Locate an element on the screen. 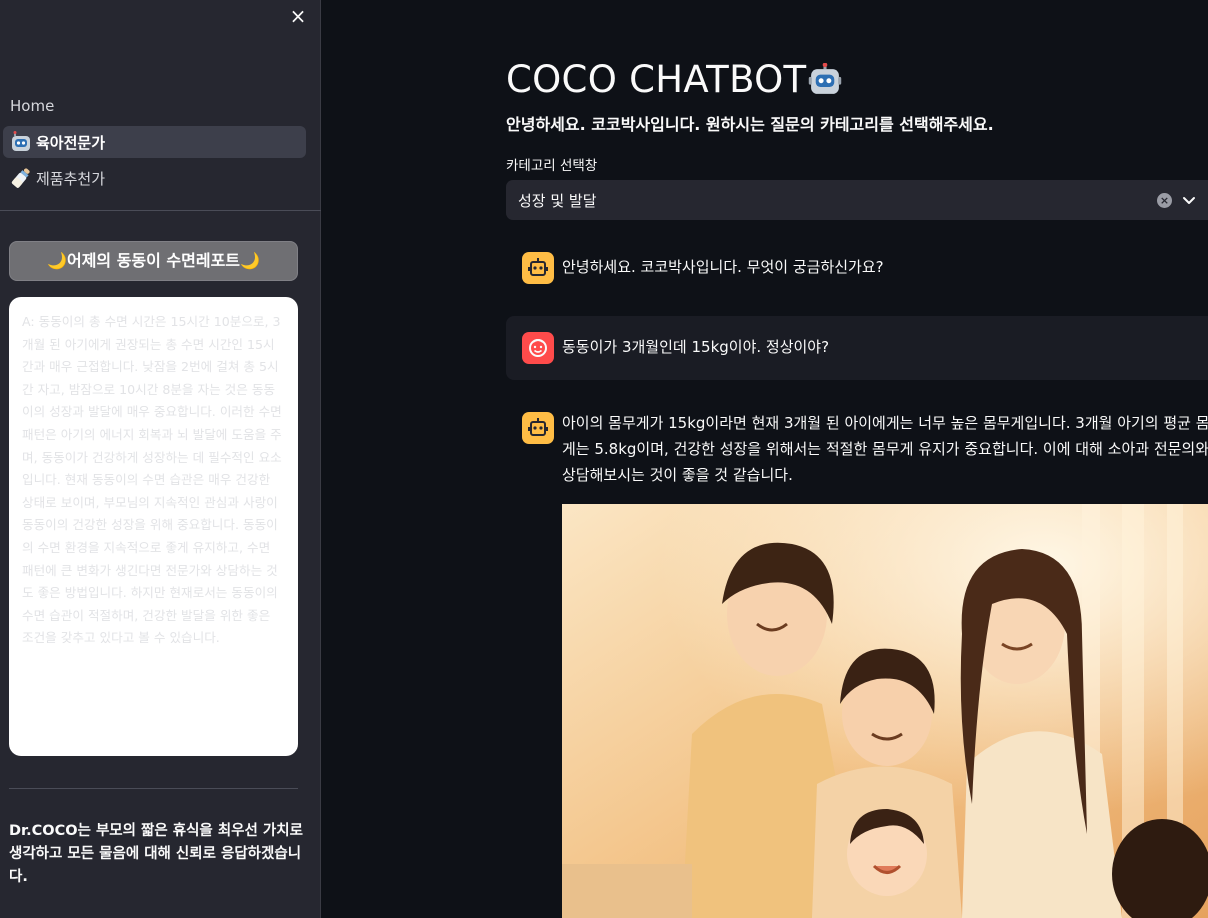  category-select-value: 성장 및 발달 is located at coordinates (557, 200).